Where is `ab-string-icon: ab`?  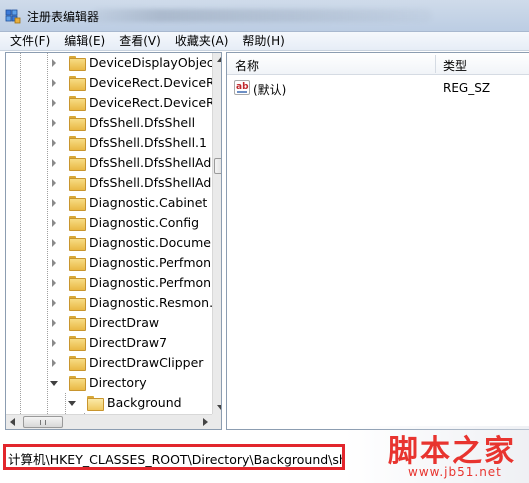 ab-string-icon: ab is located at coordinates (242, 87).